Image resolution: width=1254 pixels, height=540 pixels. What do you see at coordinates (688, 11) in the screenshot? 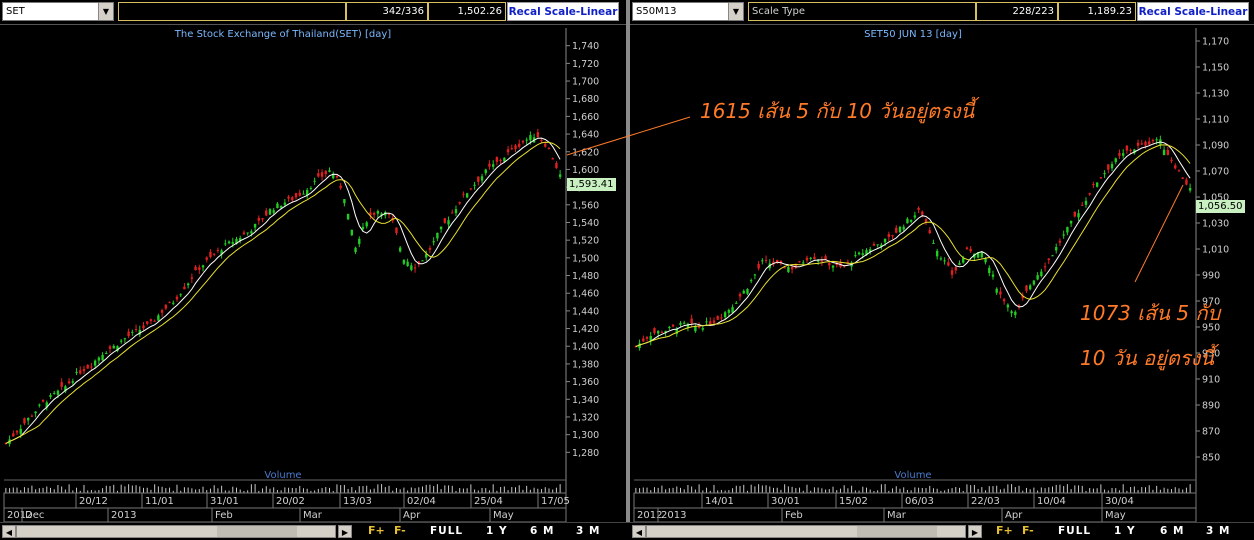
I see `symbol-select-right: S50M13 ▼` at bounding box center [688, 11].